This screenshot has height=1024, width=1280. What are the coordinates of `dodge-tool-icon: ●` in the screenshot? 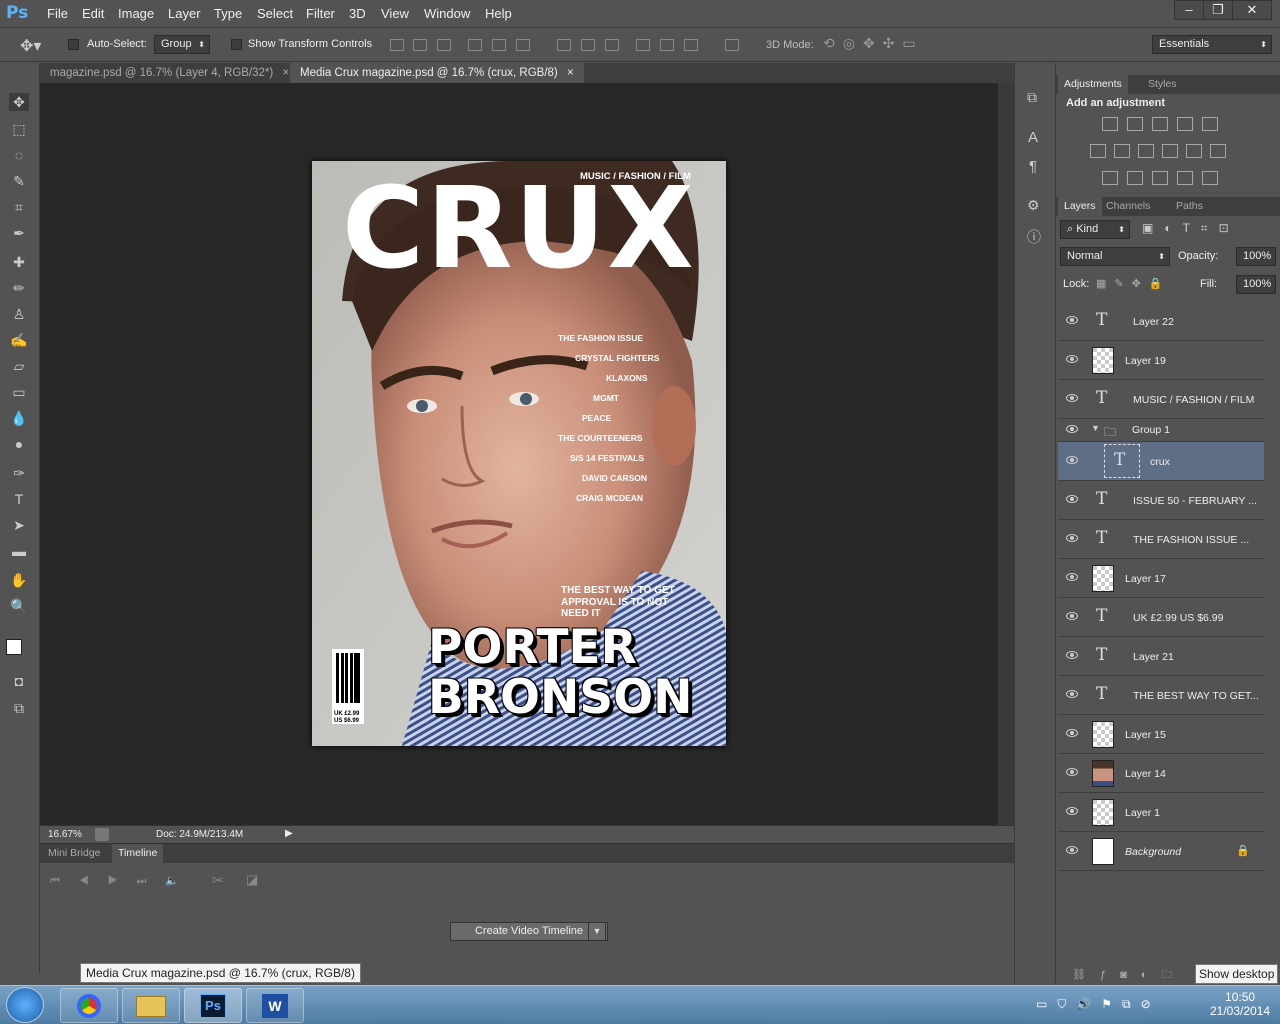 It's located at (19, 444).